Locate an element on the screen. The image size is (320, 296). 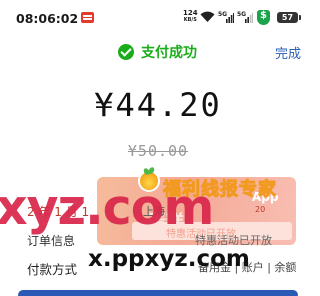
watermark-small-text: x.ppxyz.com is located at coordinates (169, 259).